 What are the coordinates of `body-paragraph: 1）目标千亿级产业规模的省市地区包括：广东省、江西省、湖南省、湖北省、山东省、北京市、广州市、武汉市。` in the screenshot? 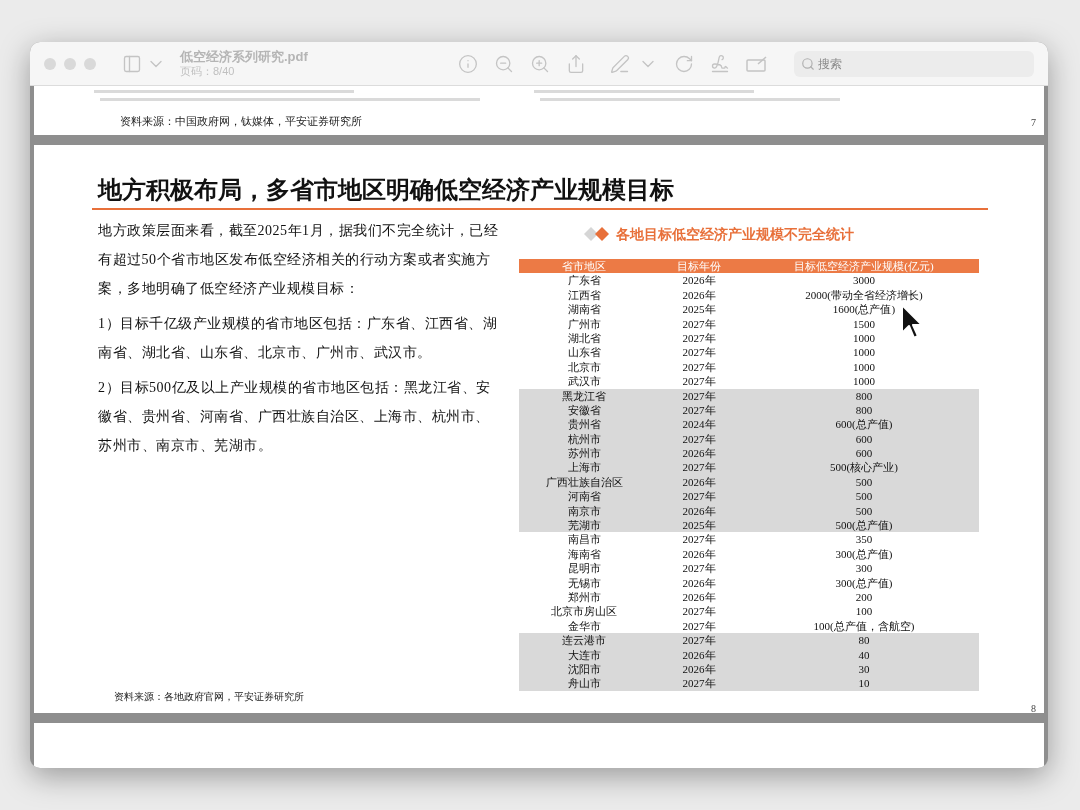 It's located at (298, 338).